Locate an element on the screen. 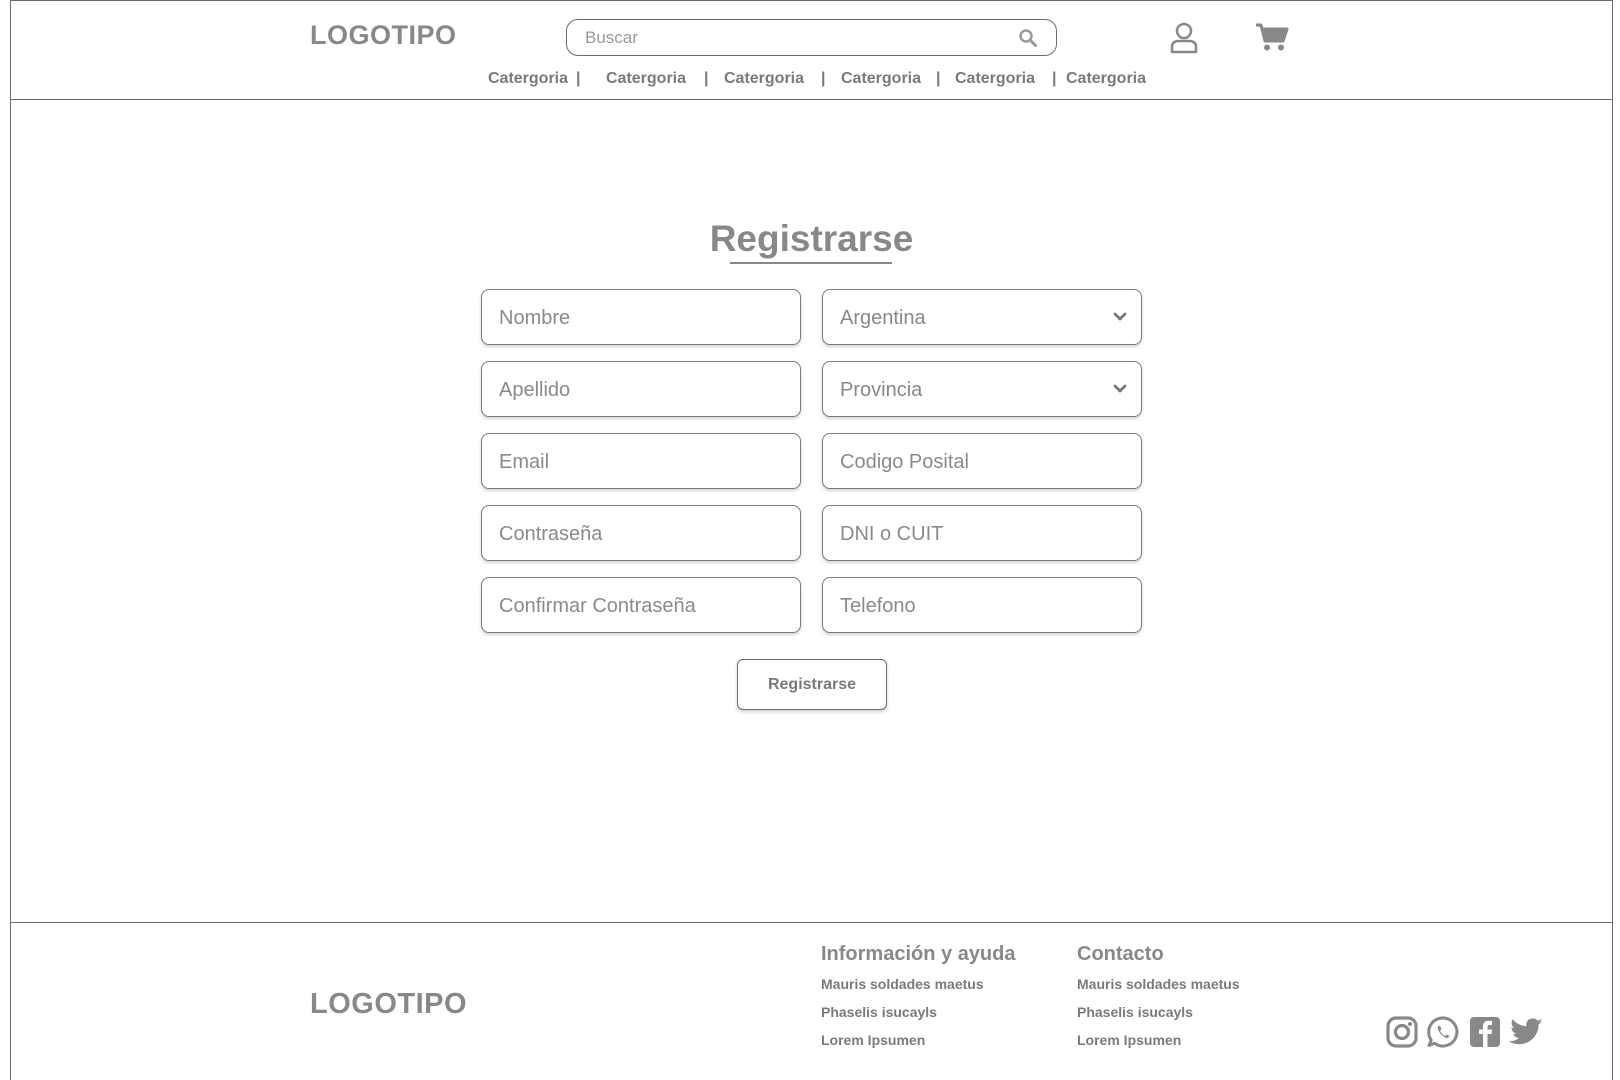 This screenshot has width=1620, height=1080. search-bar is located at coordinates (811, 37).